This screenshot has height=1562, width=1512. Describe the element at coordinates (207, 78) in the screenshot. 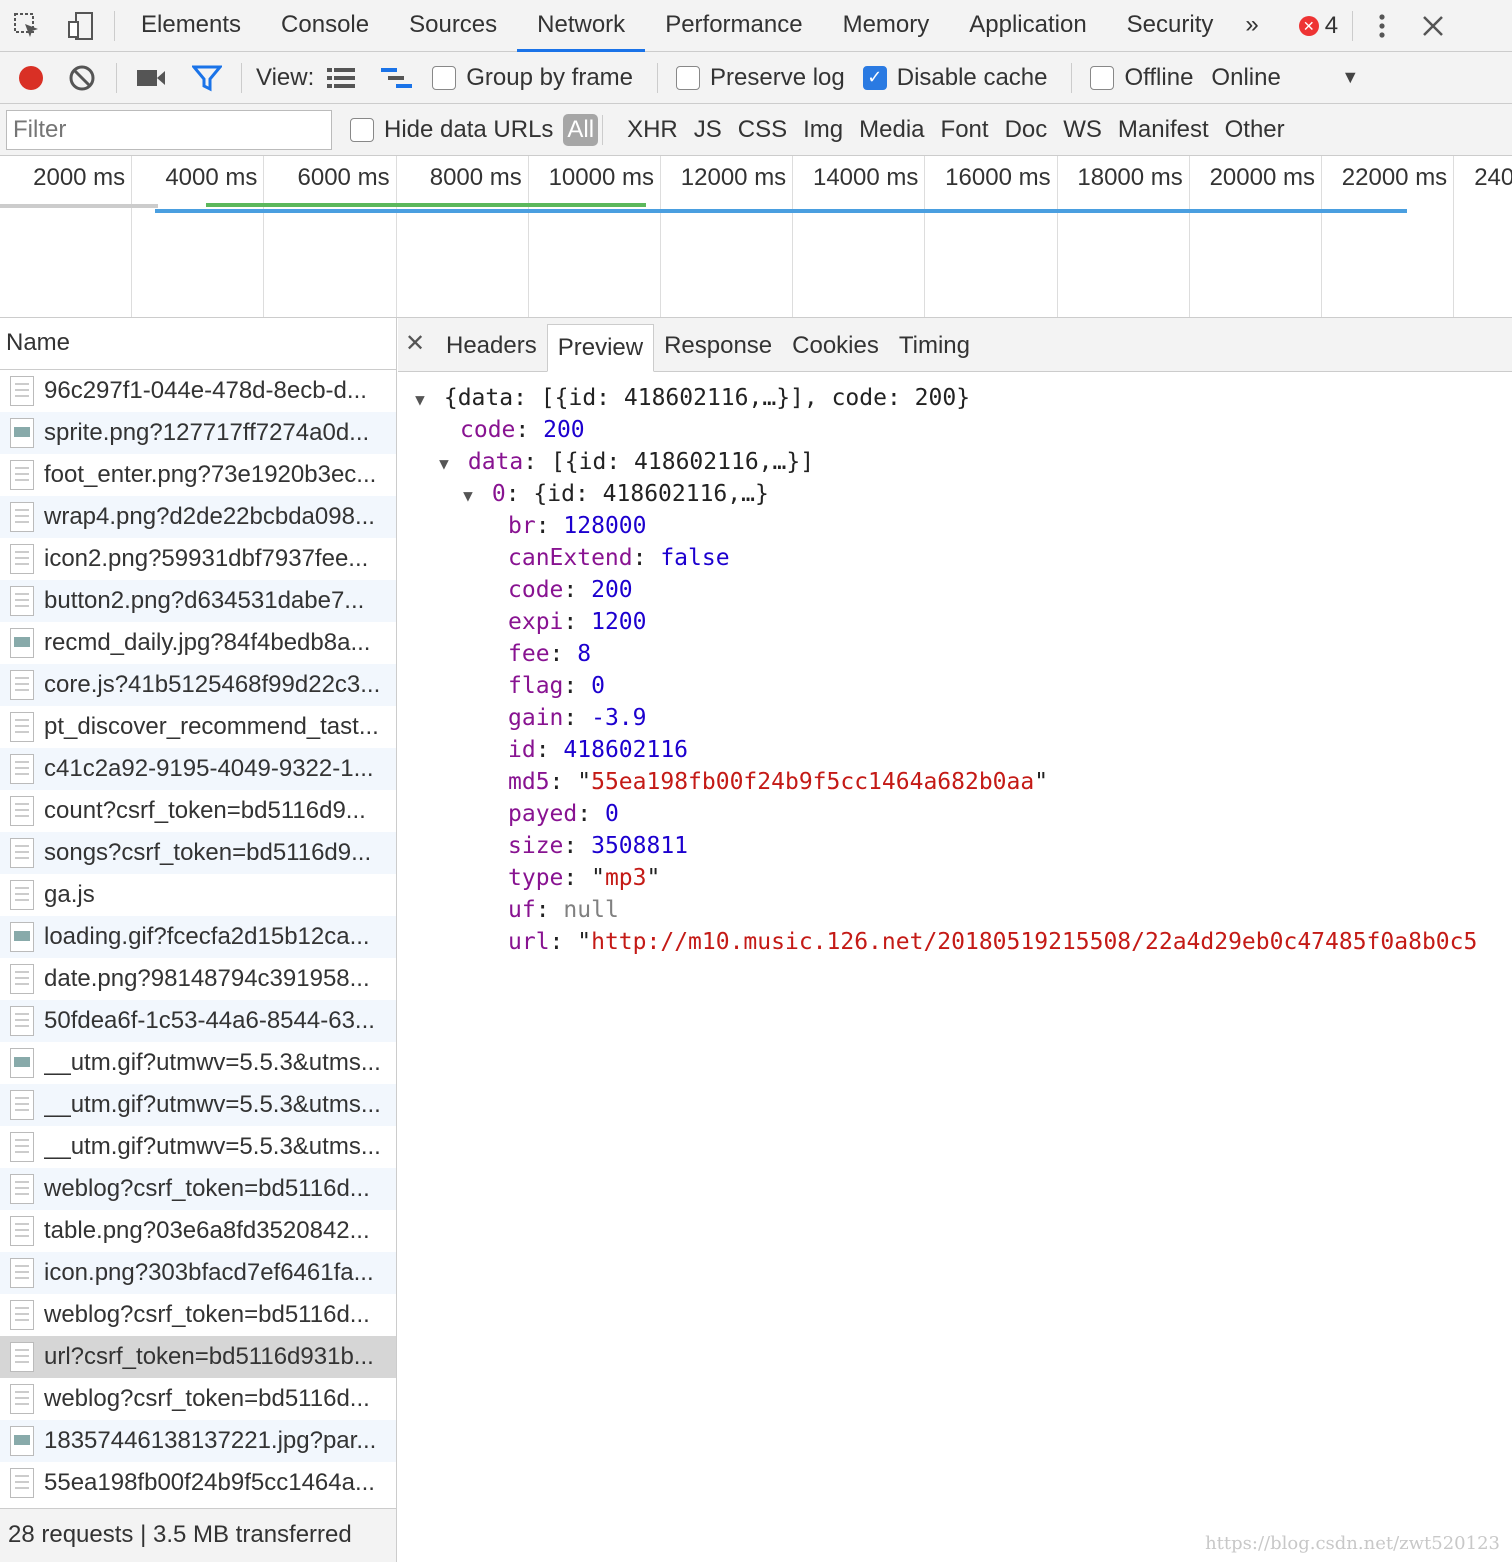

I see `filter-funnel-icon` at that location.